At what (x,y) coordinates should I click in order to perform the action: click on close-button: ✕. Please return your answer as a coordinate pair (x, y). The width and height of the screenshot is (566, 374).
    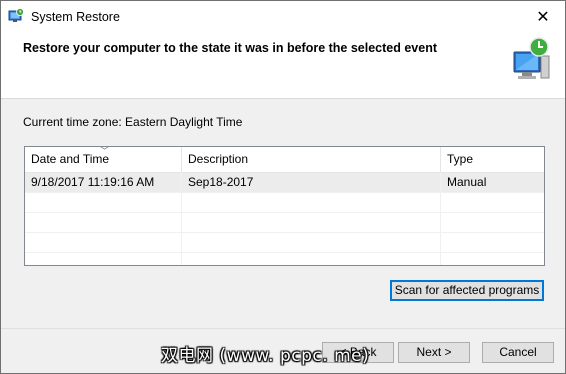
    Looking at the image, I should click on (543, 16).